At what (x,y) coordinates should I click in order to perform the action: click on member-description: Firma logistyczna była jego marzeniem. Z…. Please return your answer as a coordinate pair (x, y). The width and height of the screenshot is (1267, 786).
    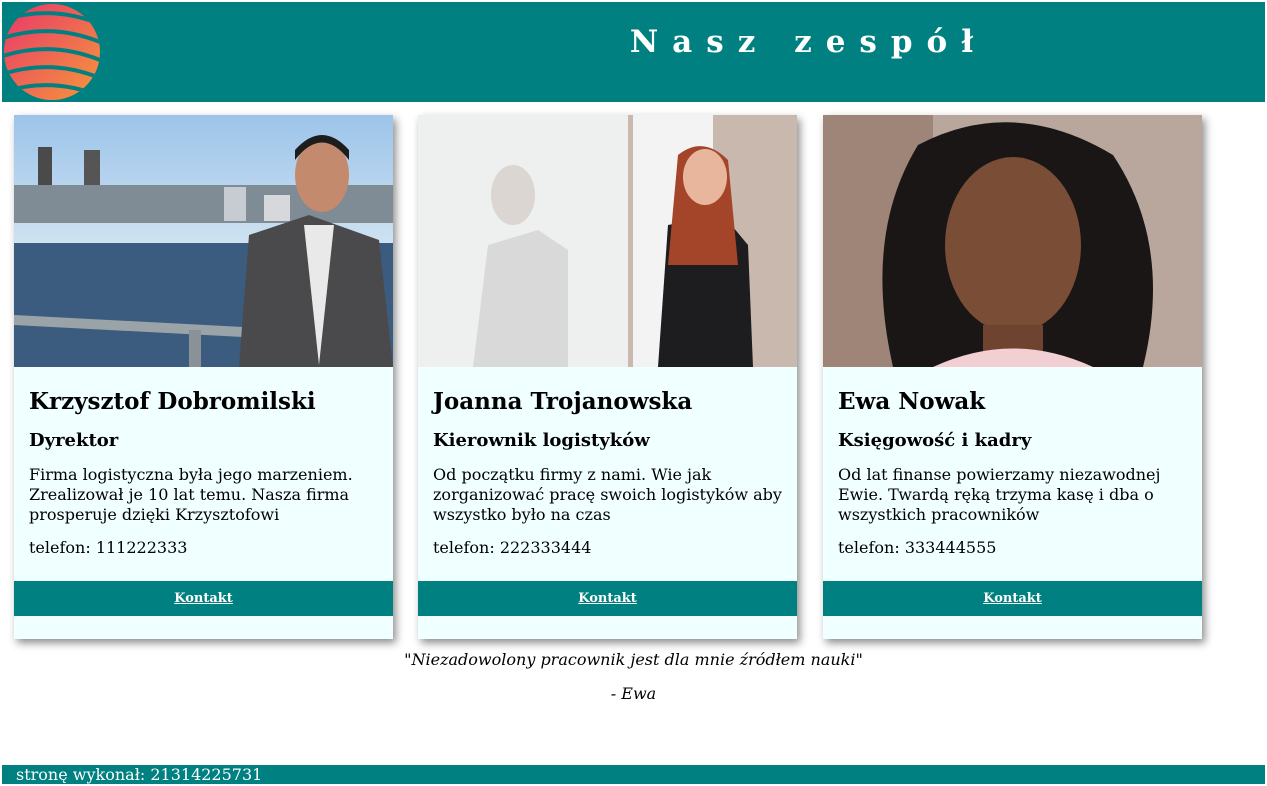
    Looking at the image, I should click on (191, 494).